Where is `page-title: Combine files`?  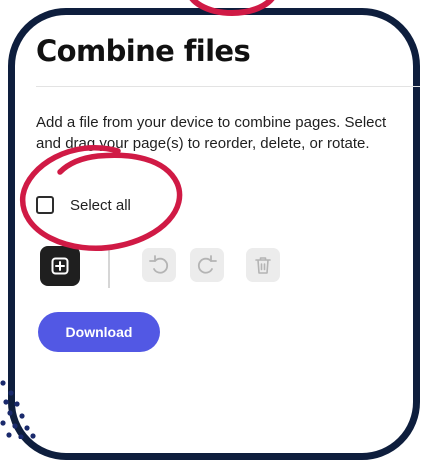 page-title: Combine files is located at coordinates (143, 51).